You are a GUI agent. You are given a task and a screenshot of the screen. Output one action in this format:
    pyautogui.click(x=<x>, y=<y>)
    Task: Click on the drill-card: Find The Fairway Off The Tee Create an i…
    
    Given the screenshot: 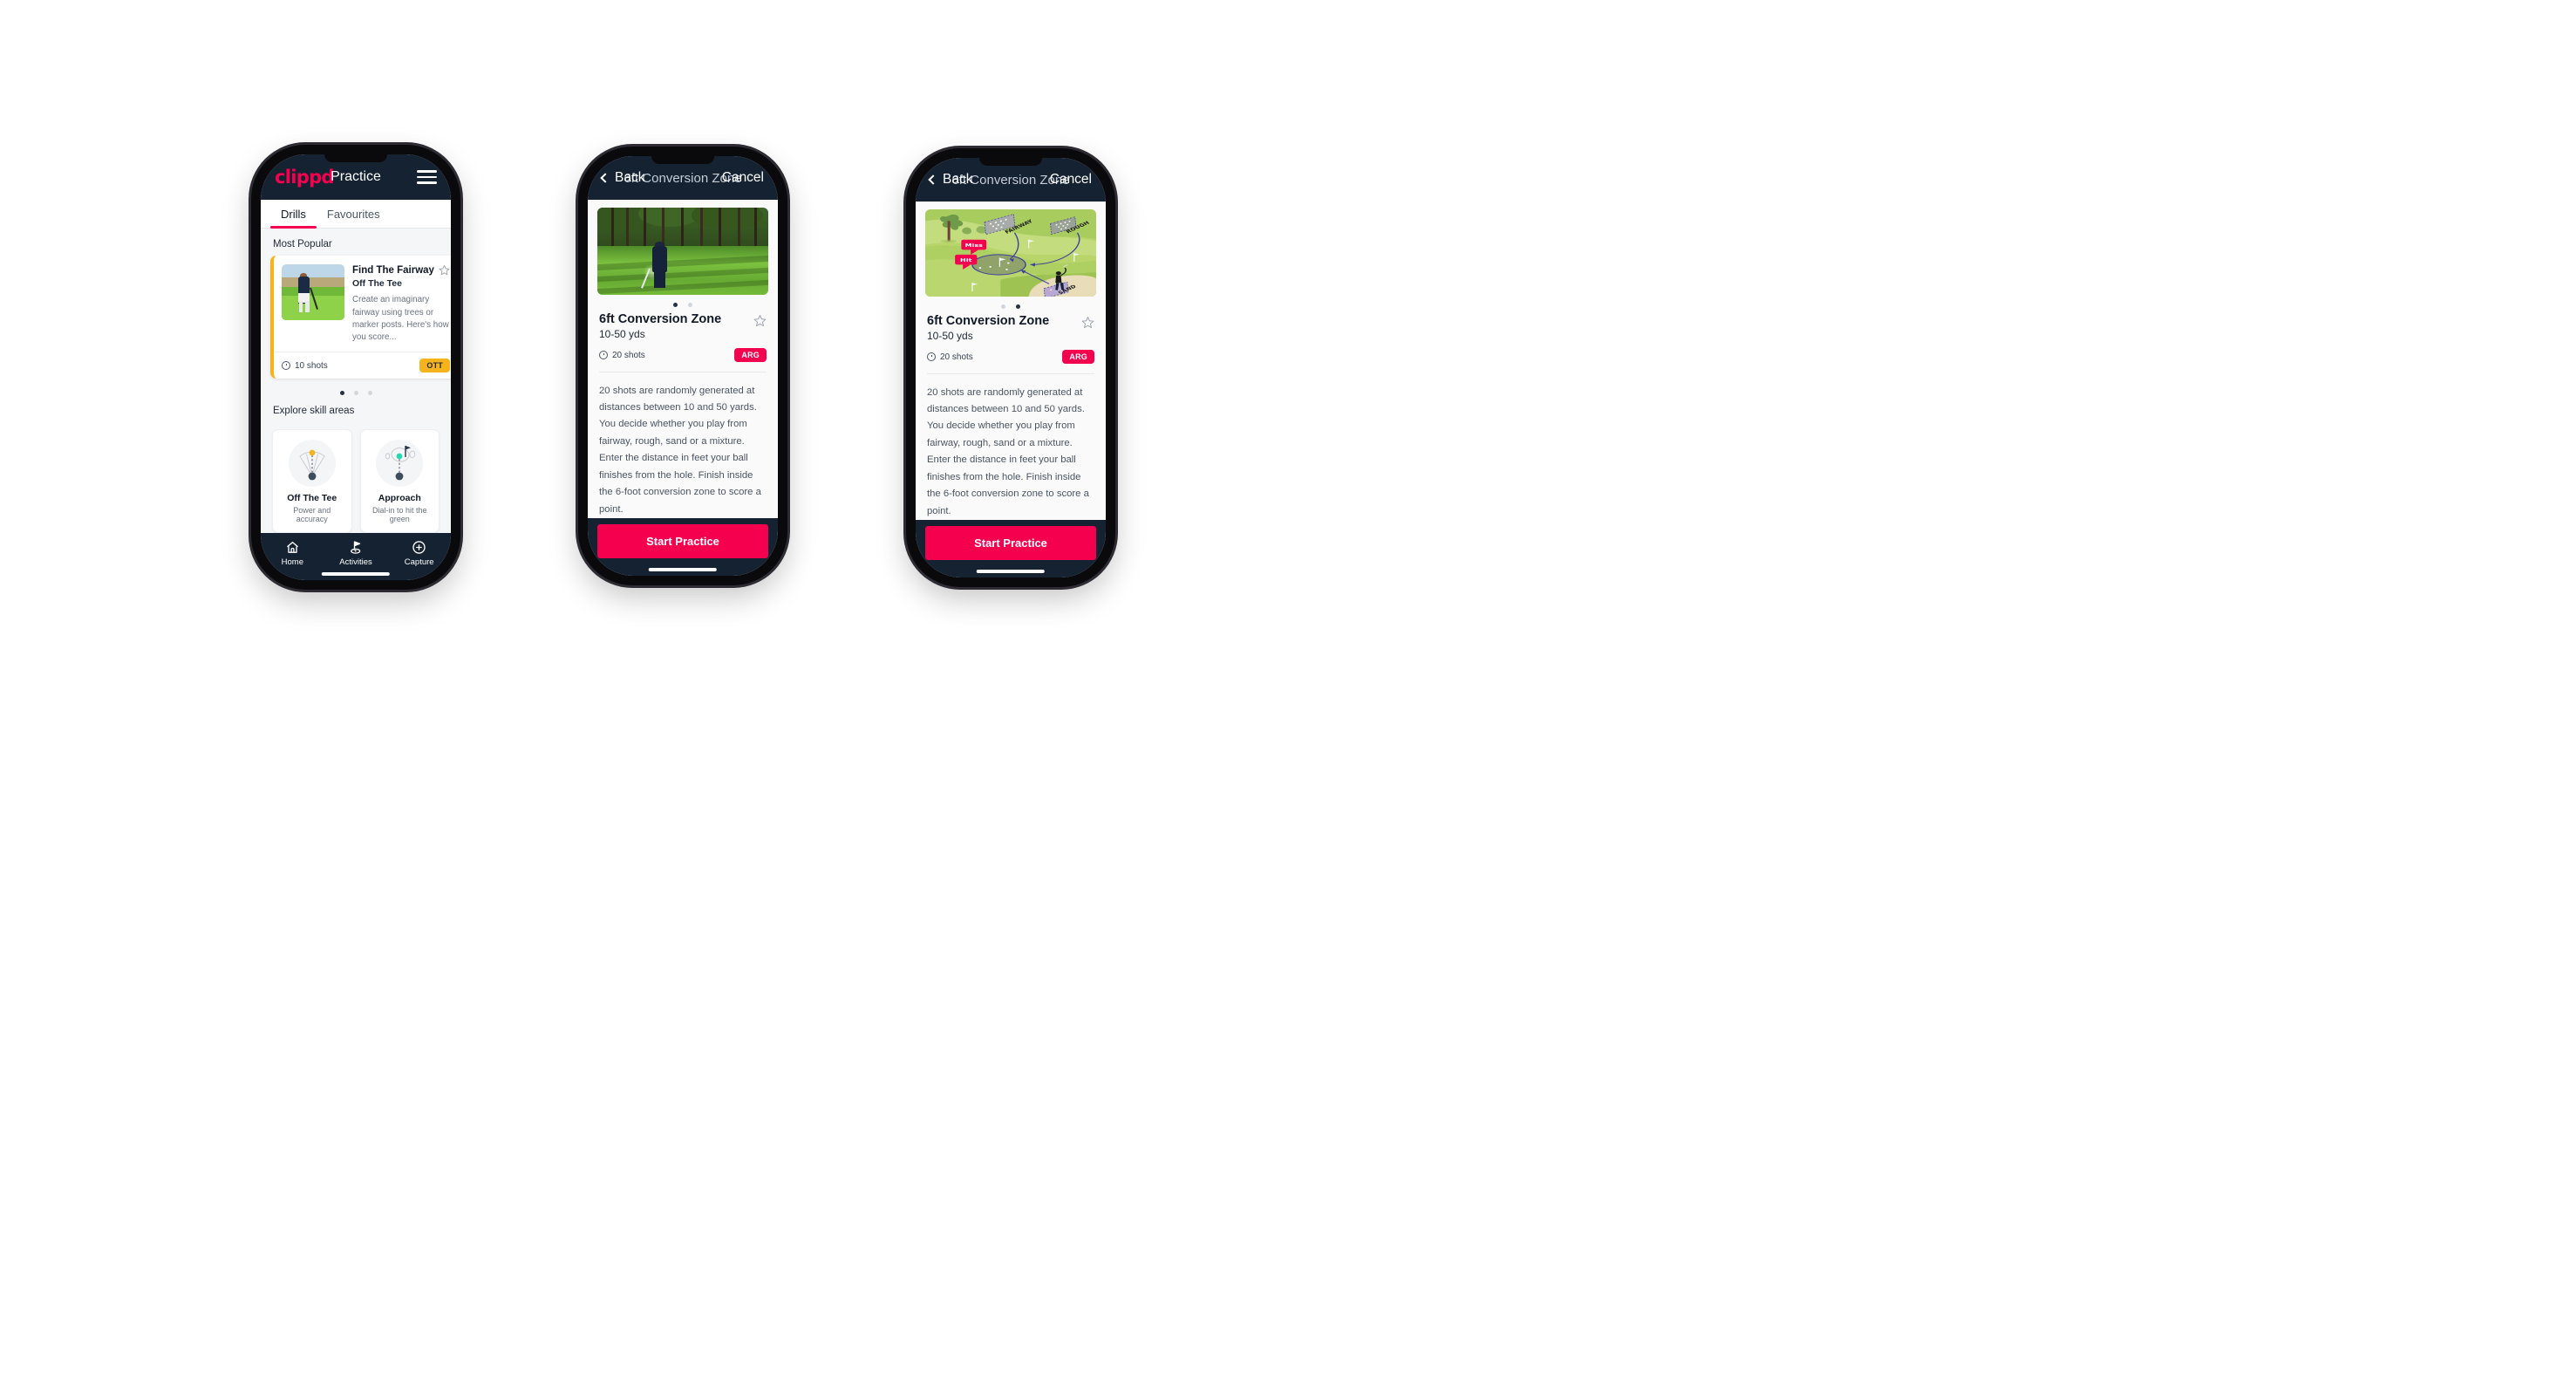 What is the action you would take?
    pyautogui.click(x=361, y=317)
    